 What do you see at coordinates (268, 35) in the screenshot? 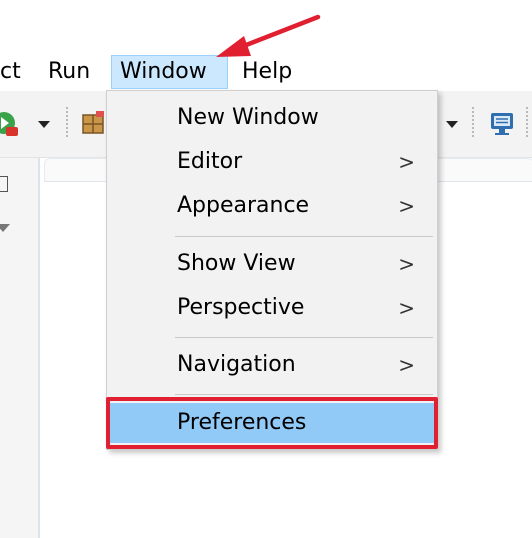
I see `annotation-arrow-icon` at bounding box center [268, 35].